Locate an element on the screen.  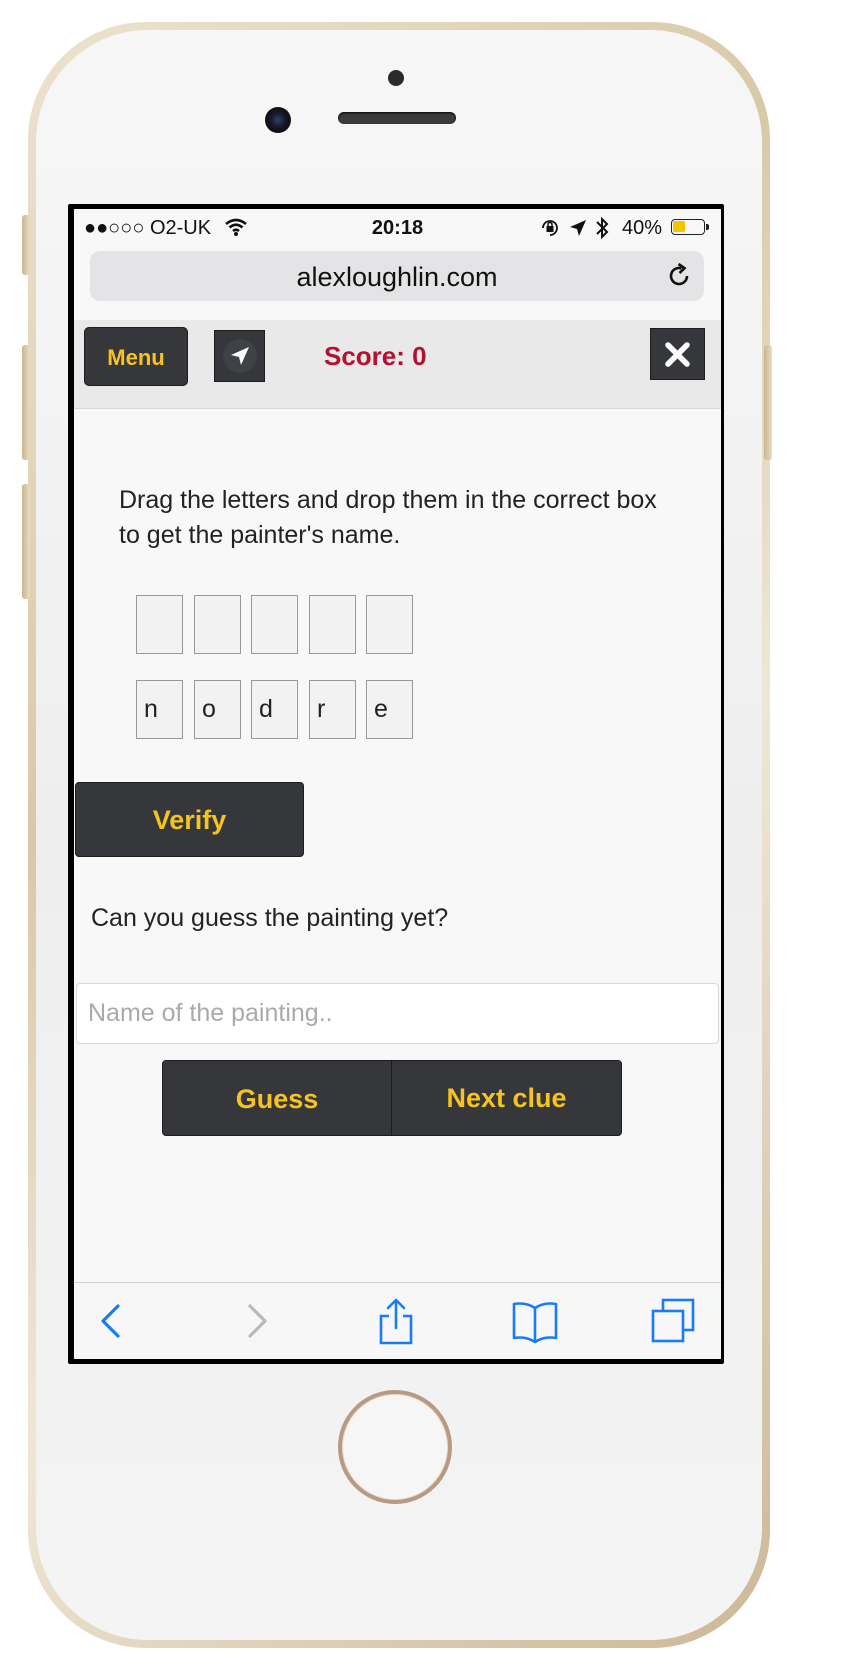
bookmarks-icon is located at coordinates (535, 1321).